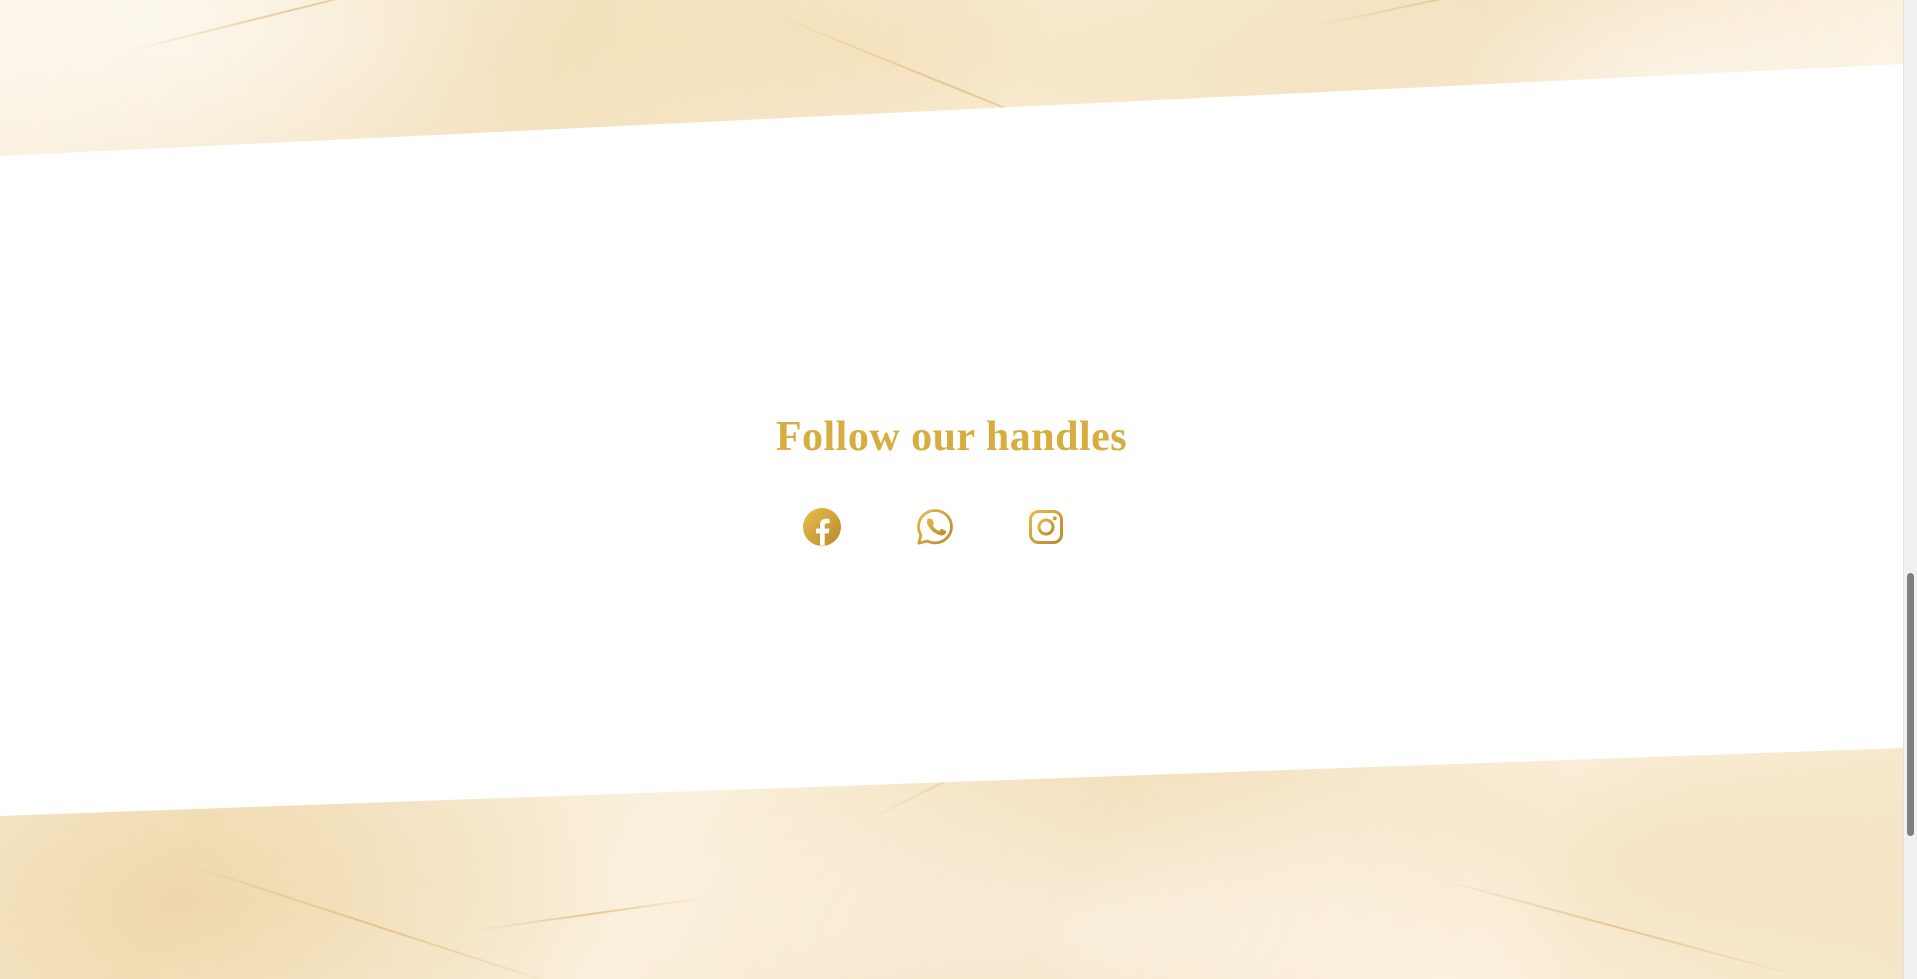 The width and height of the screenshot is (1917, 979). I want to click on scrollbar-thumb, so click(1910, 704).